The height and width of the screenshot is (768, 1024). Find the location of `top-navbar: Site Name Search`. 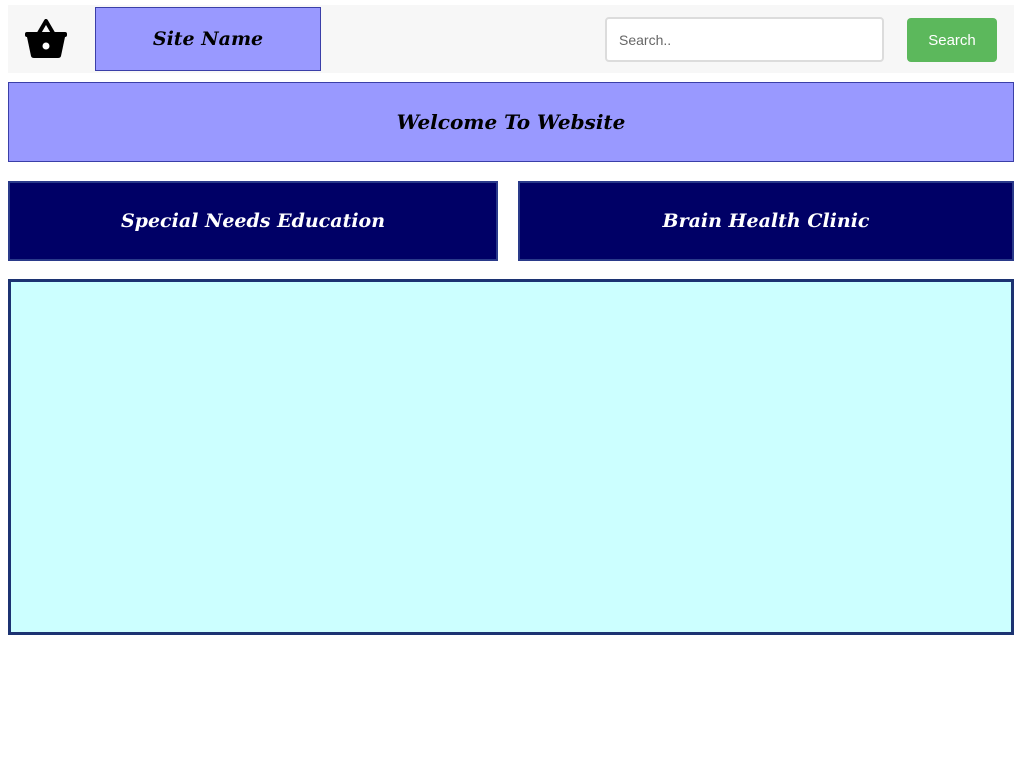

top-navbar: Site Name Search is located at coordinates (511, 39).